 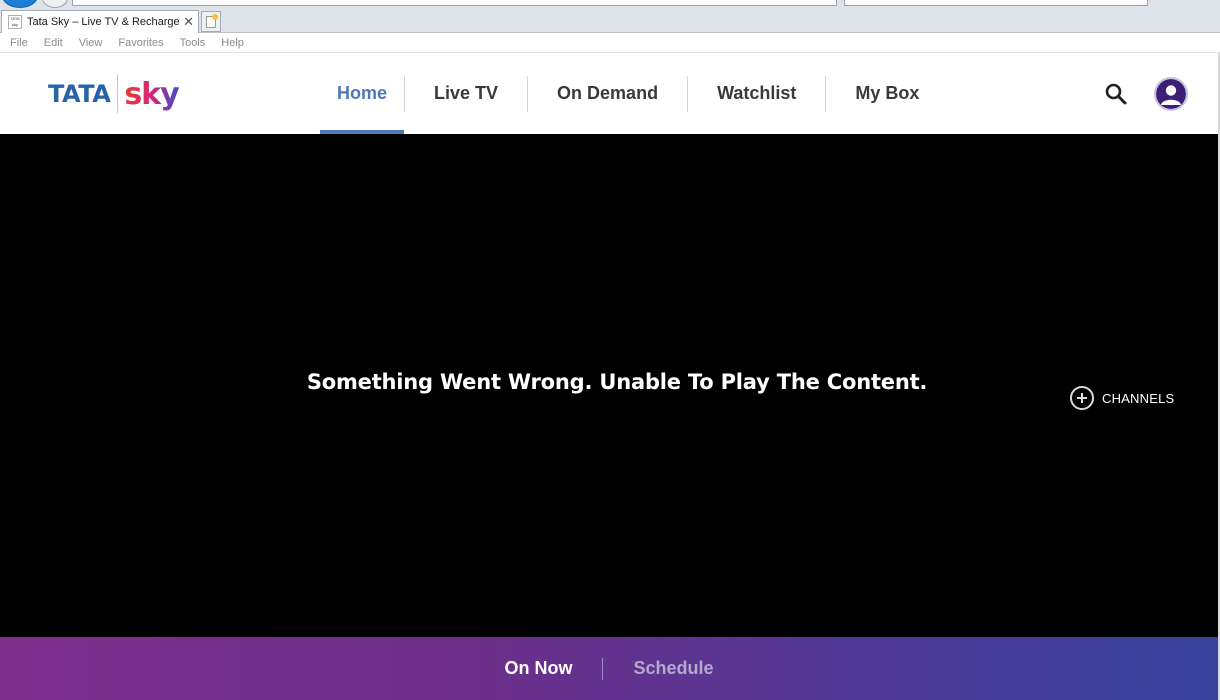 What do you see at coordinates (91, 43) in the screenshot?
I see `menu-view: View` at bounding box center [91, 43].